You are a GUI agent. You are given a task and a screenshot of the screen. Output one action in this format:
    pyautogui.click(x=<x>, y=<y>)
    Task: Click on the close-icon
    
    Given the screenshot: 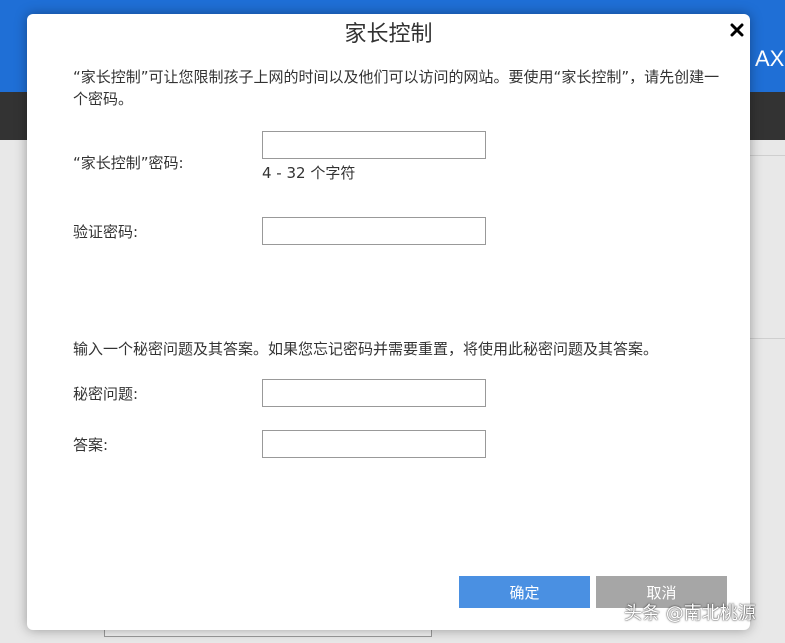 What is the action you would take?
    pyautogui.click(x=737, y=30)
    